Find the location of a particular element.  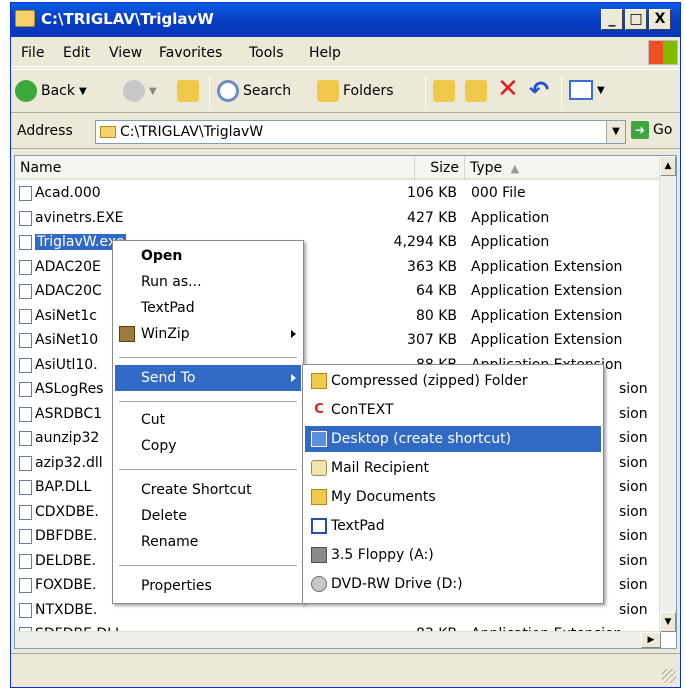

documents-folder-icon is located at coordinates (319, 497).